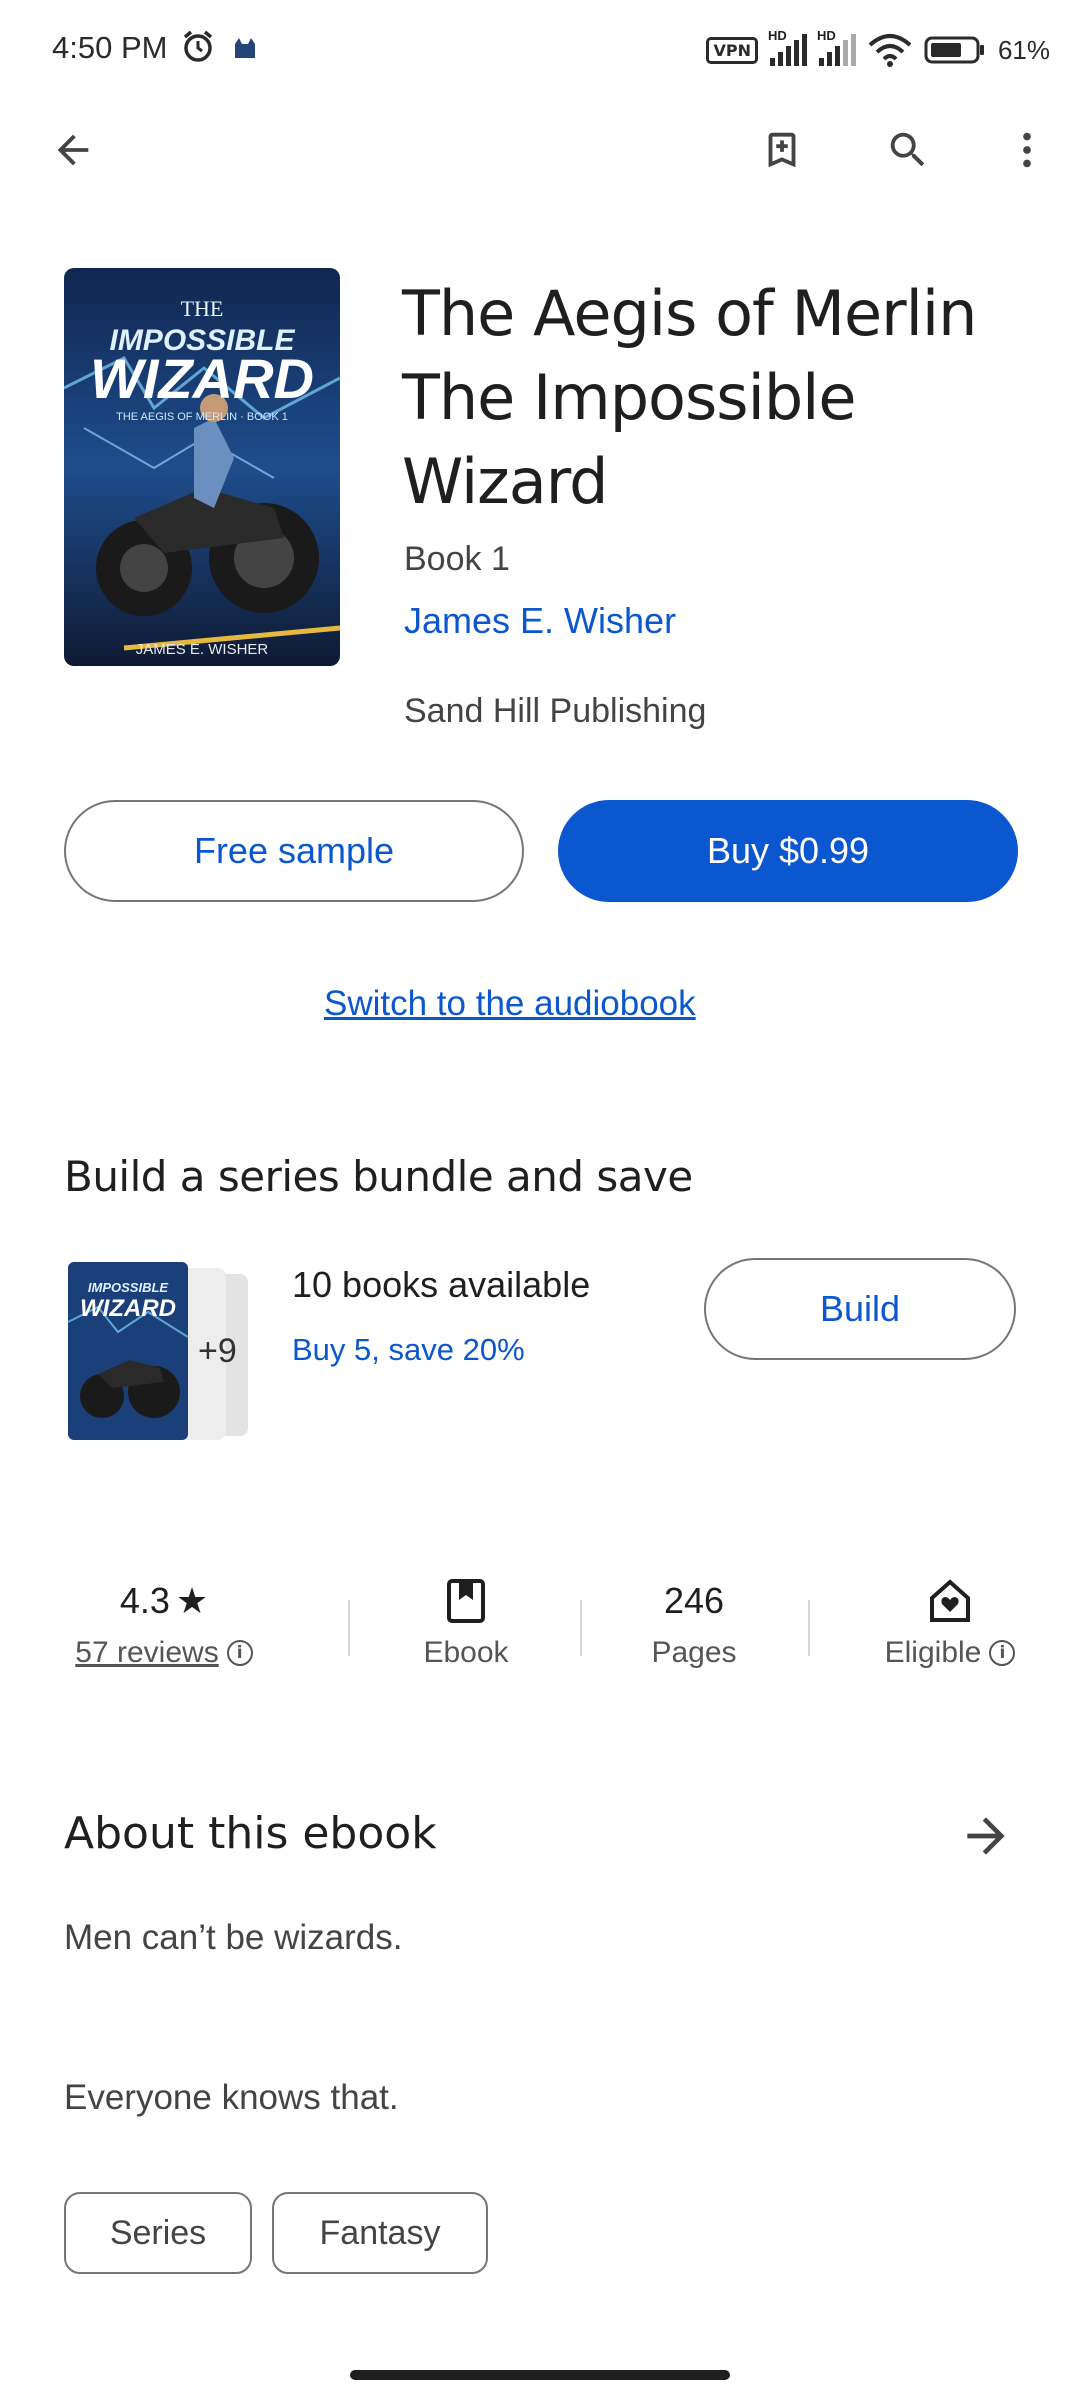 The width and height of the screenshot is (1080, 2400). I want to click on arrow-back-icon, so click(73, 150).